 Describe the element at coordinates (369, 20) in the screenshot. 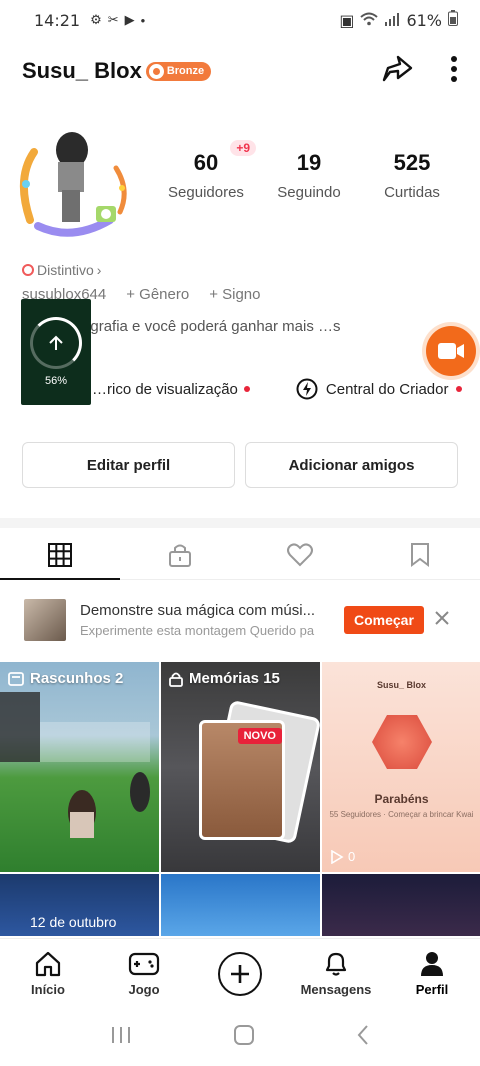

I see `wifi-icon` at that location.